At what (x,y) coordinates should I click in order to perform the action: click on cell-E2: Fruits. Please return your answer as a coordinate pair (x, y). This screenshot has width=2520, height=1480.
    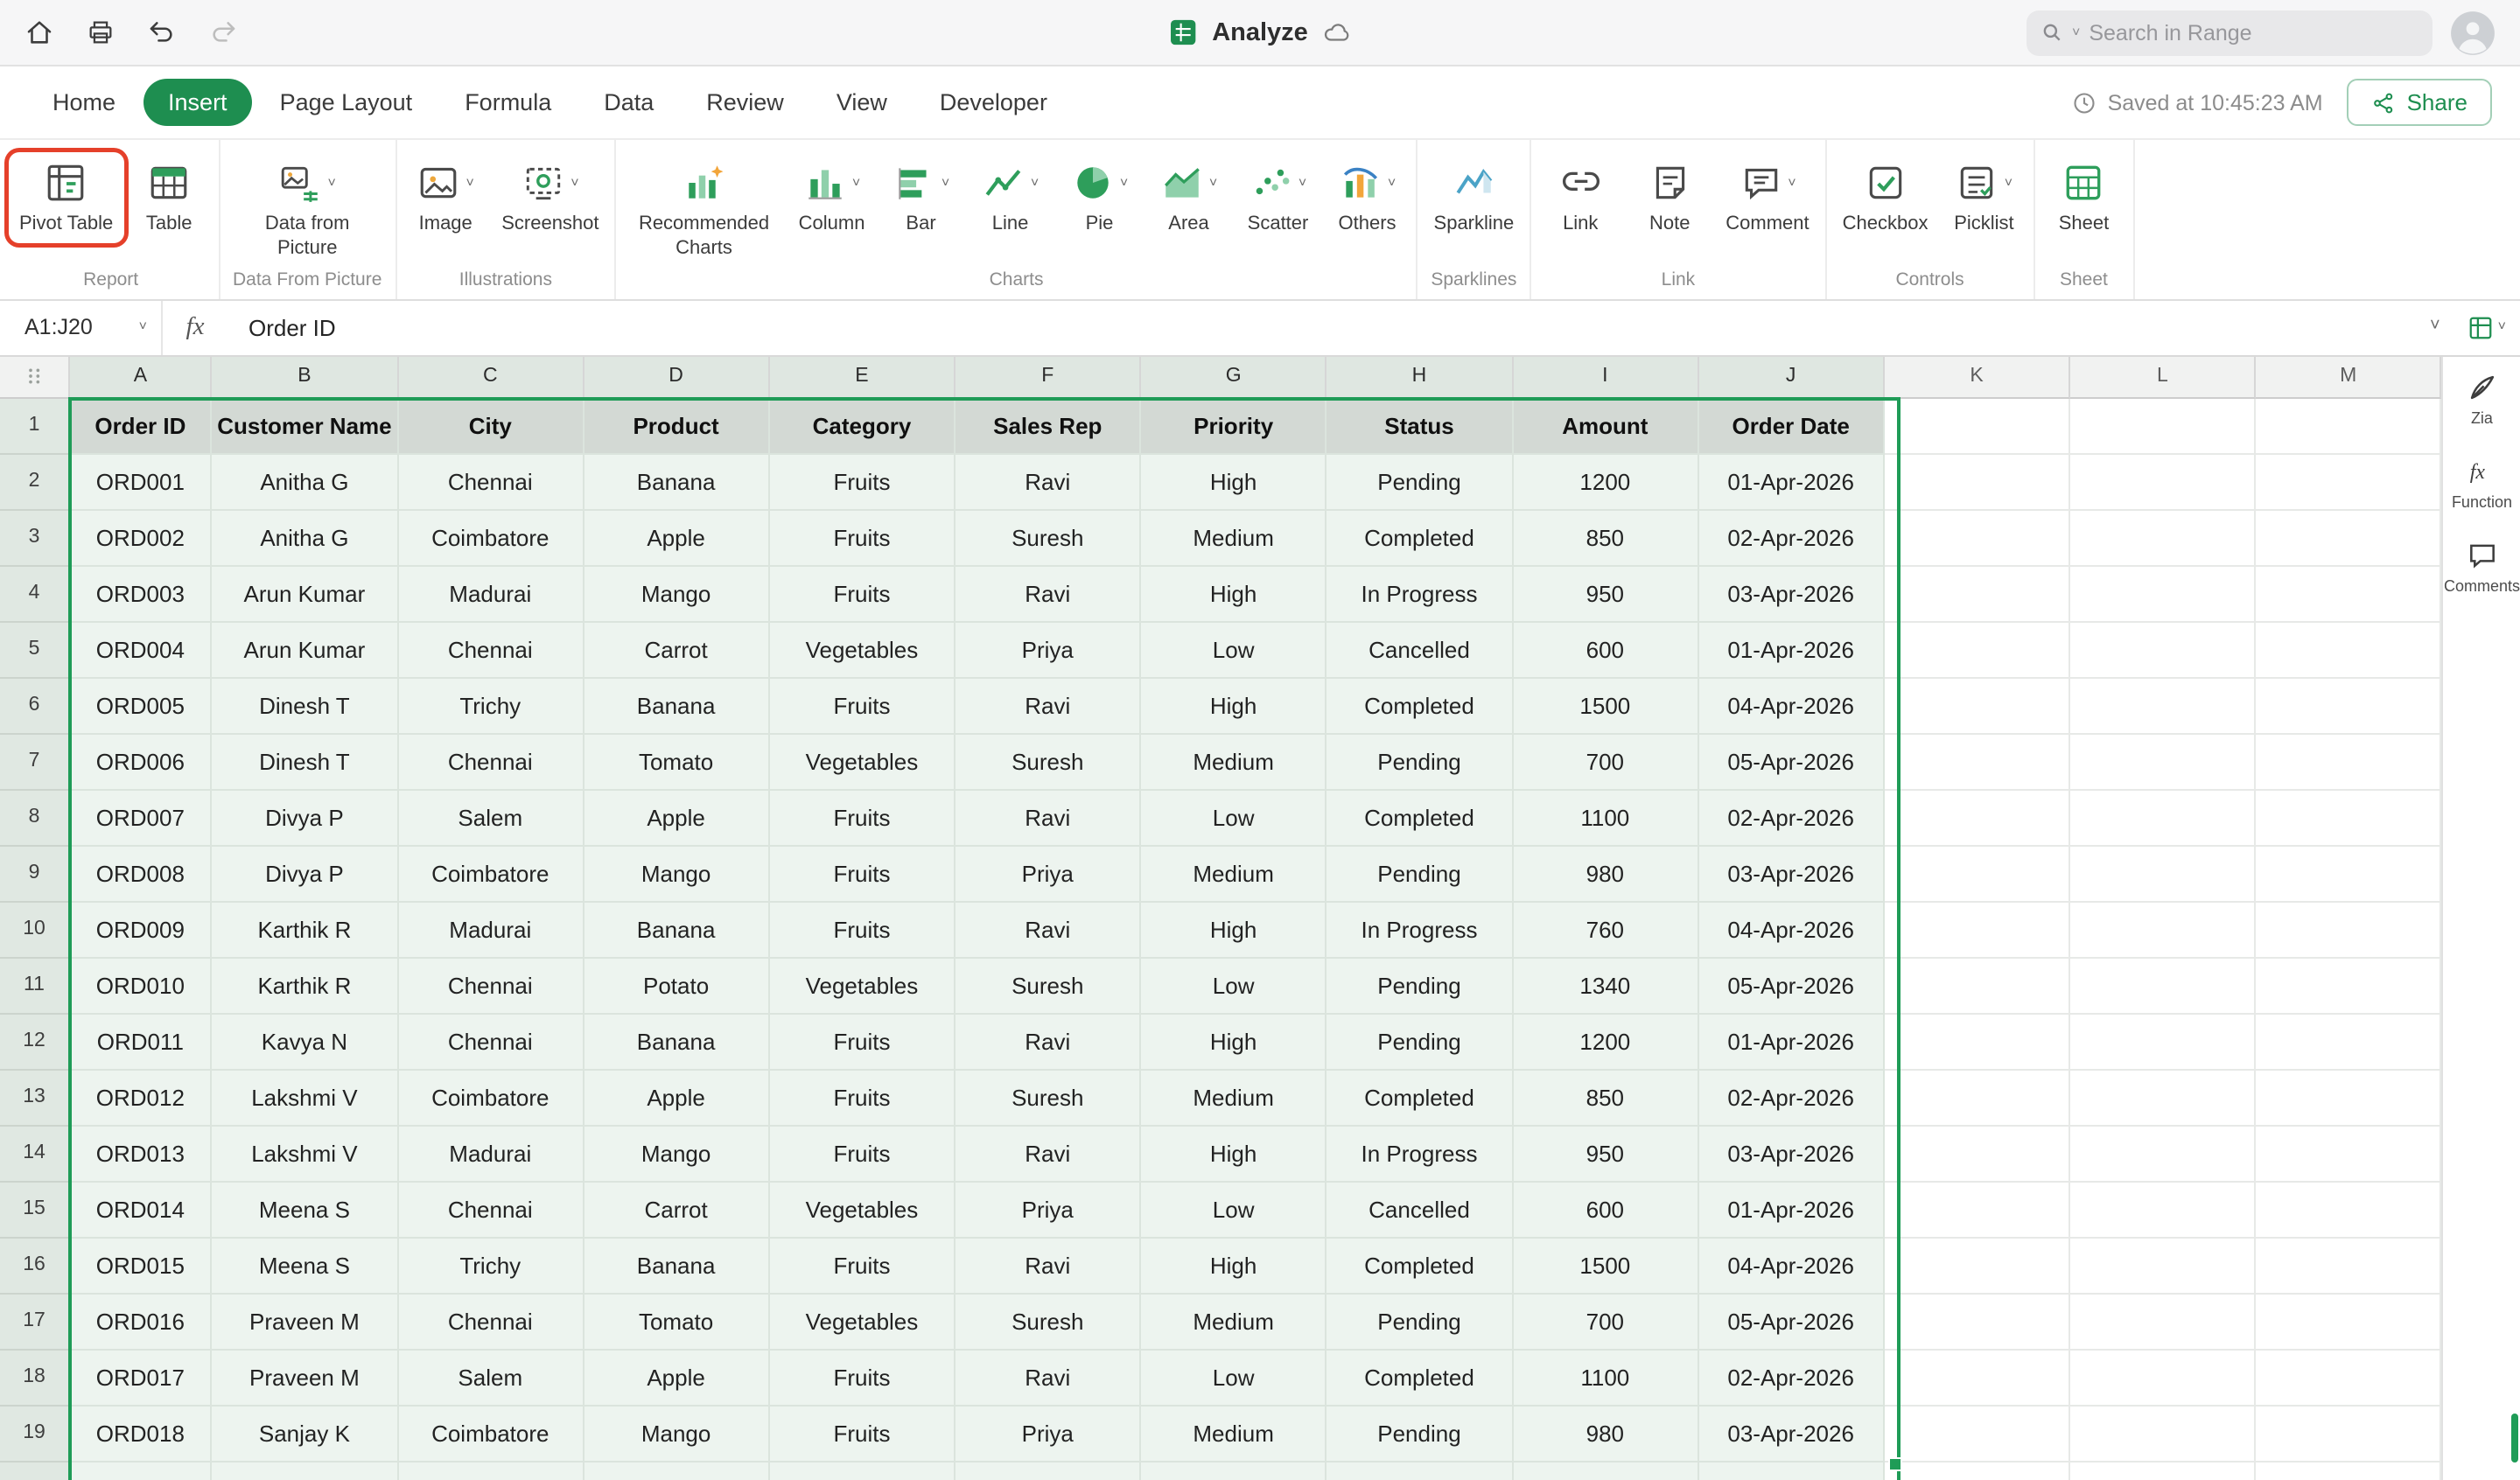
    Looking at the image, I should click on (862, 482).